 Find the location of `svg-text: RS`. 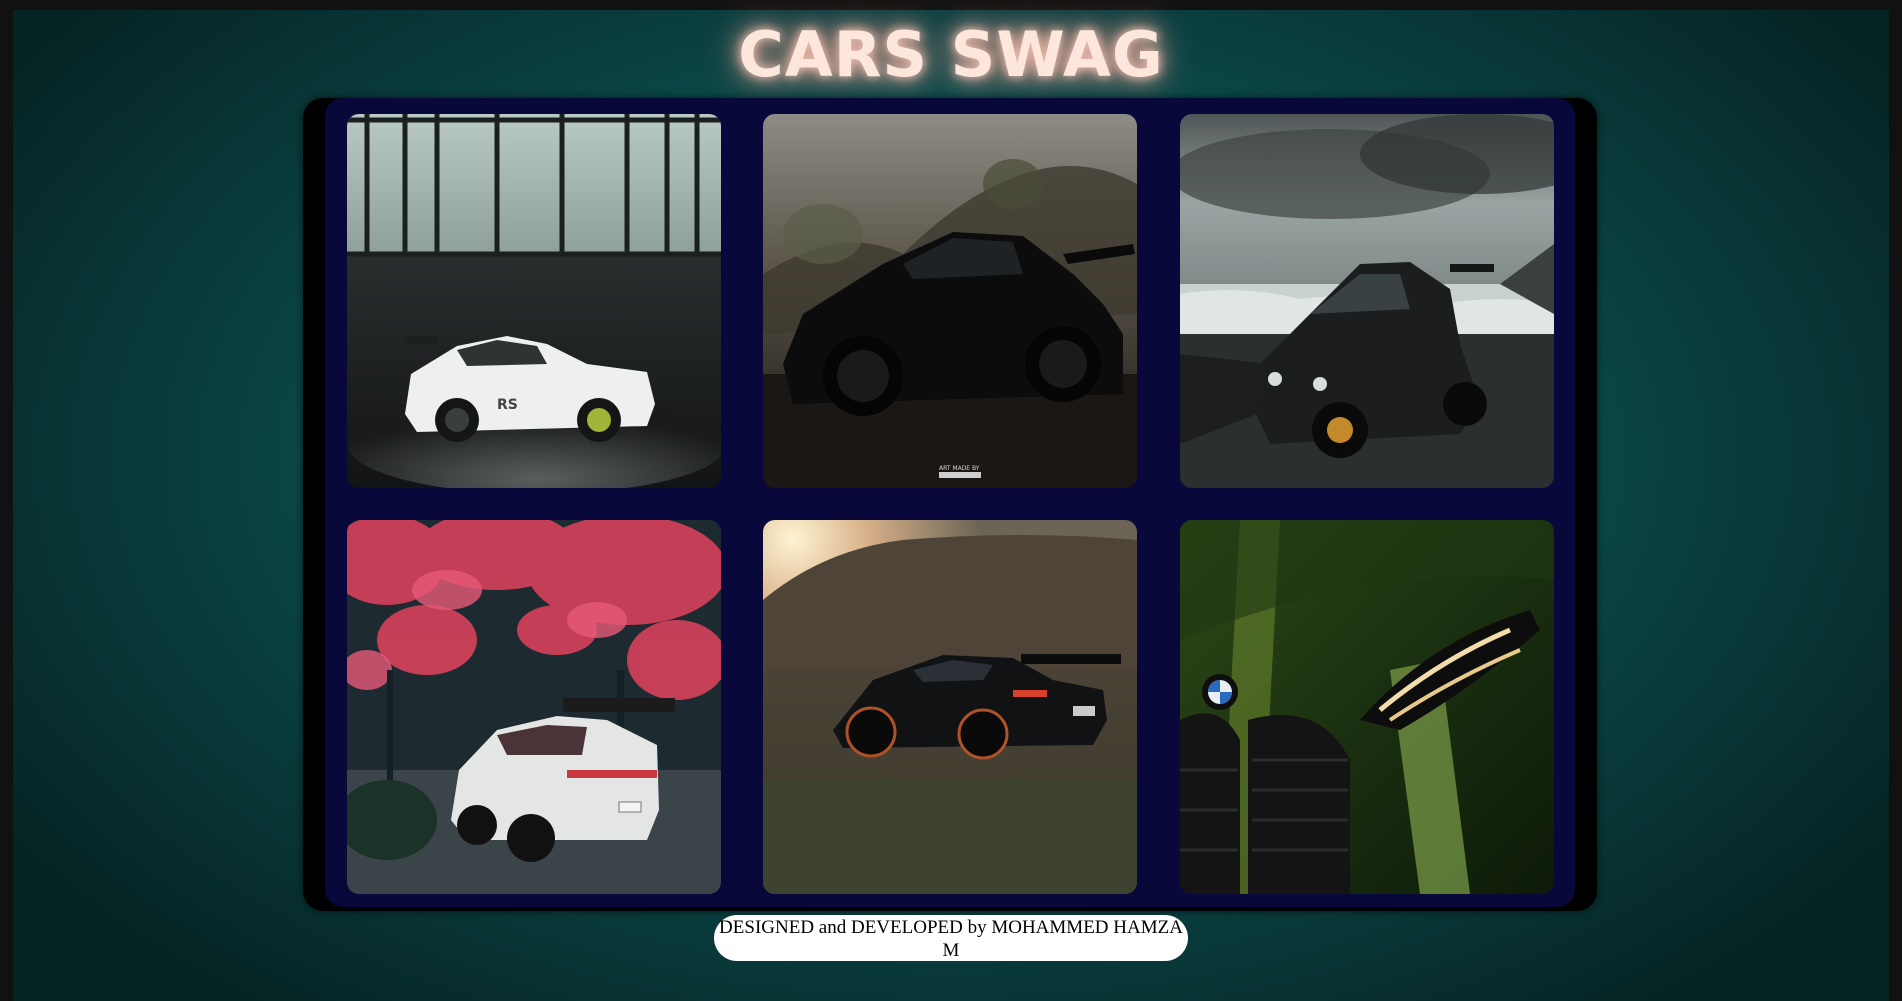

svg-text: RS is located at coordinates (507, 405).